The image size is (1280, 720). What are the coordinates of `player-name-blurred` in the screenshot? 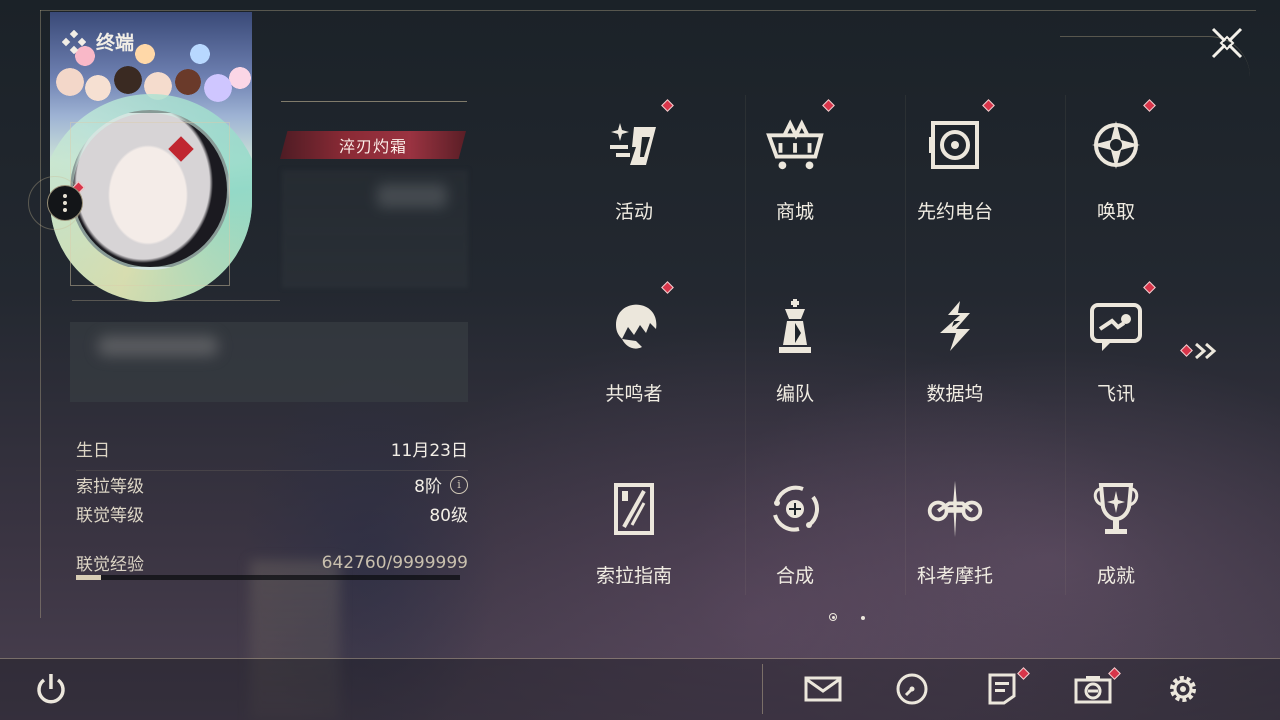 It's located at (375, 229).